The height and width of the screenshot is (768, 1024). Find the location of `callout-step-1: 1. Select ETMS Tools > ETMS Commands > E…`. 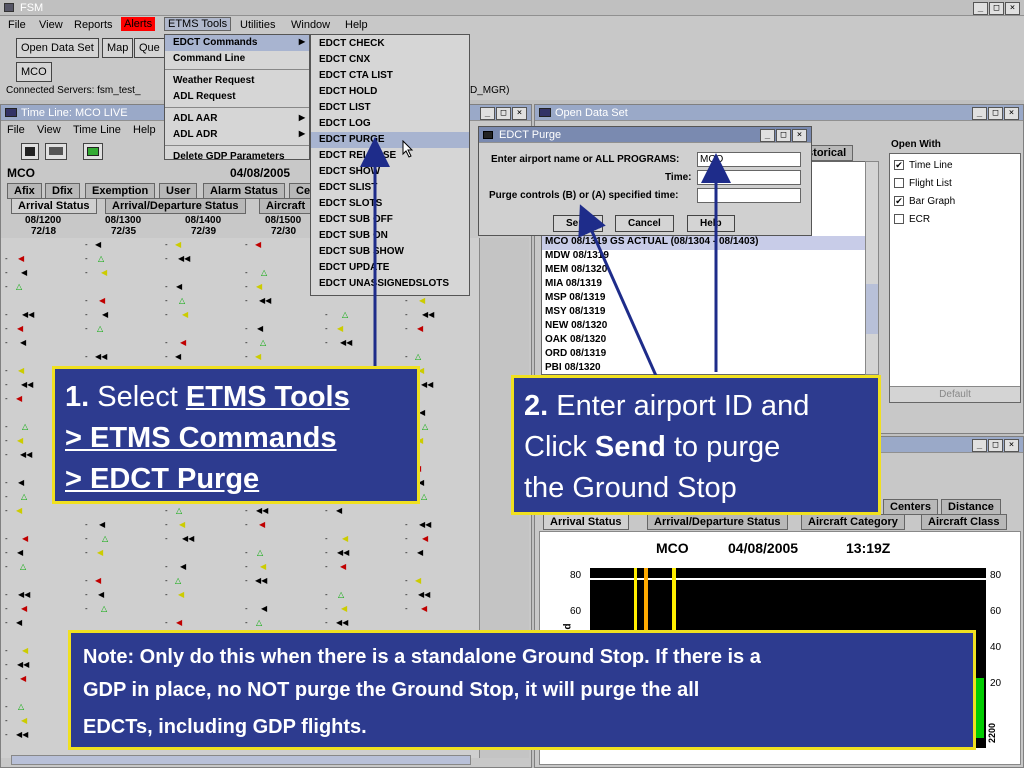

callout-step-1: 1. Select ETMS Tools > ETMS Commands > E… is located at coordinates (236, 435).